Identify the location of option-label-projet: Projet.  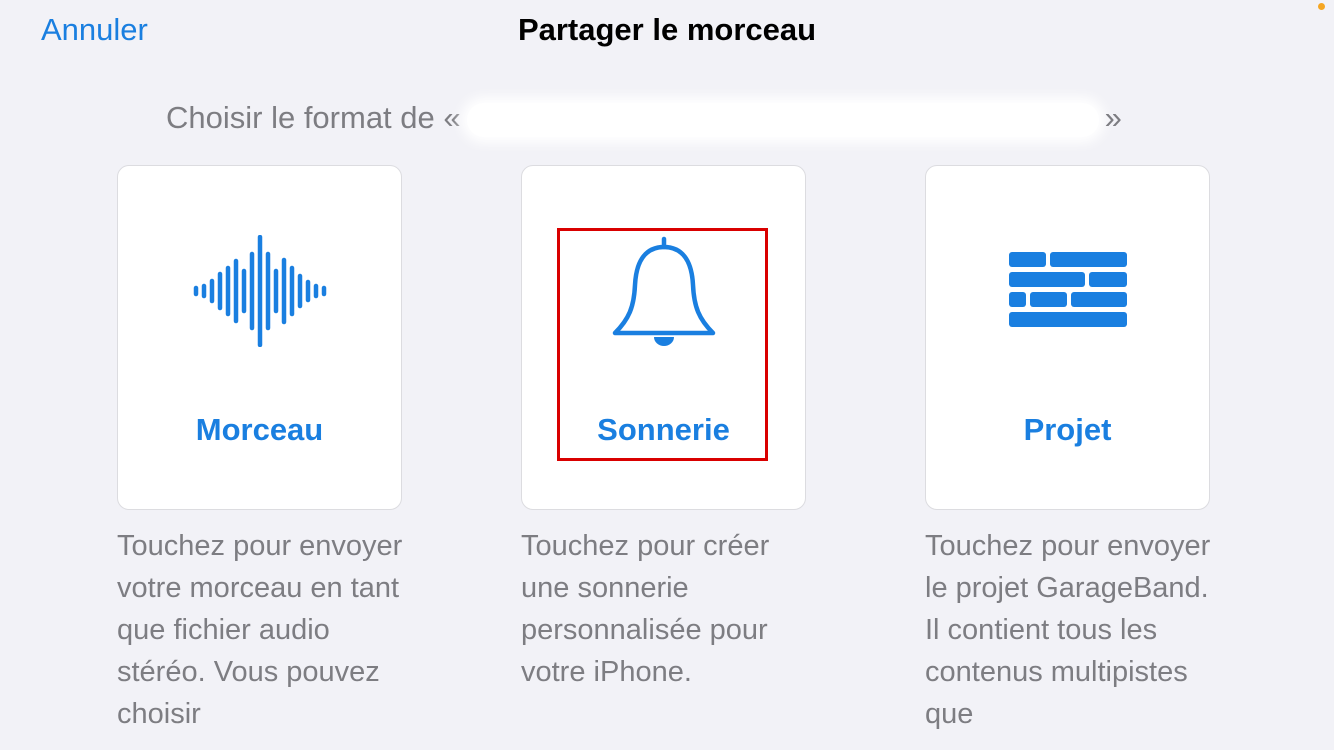
(1067, 429).